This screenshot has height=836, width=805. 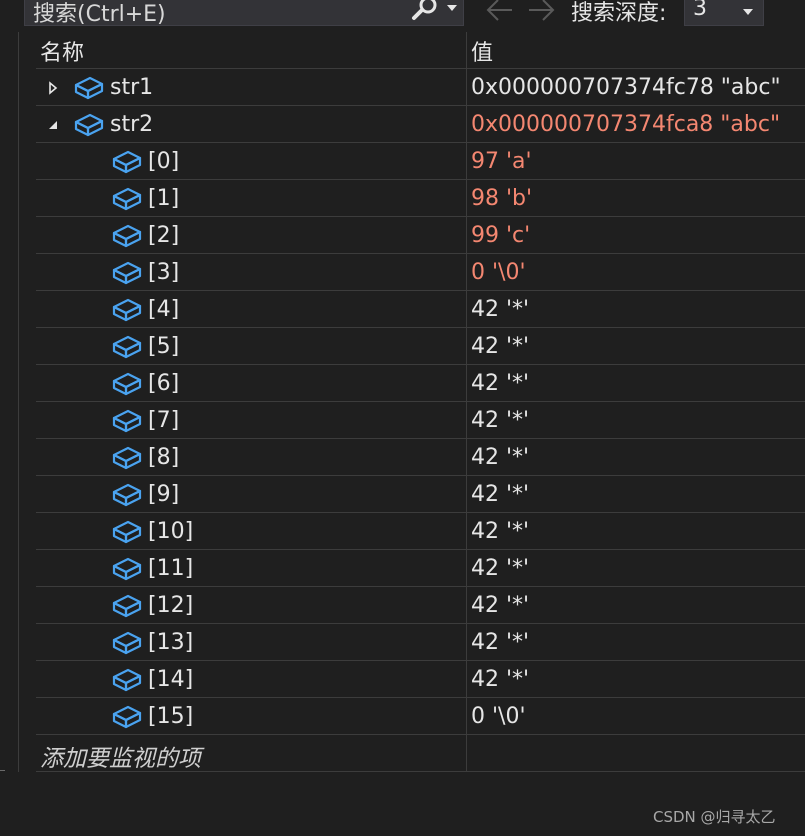 I want to click on left-tick, so click(x=2, y=770).